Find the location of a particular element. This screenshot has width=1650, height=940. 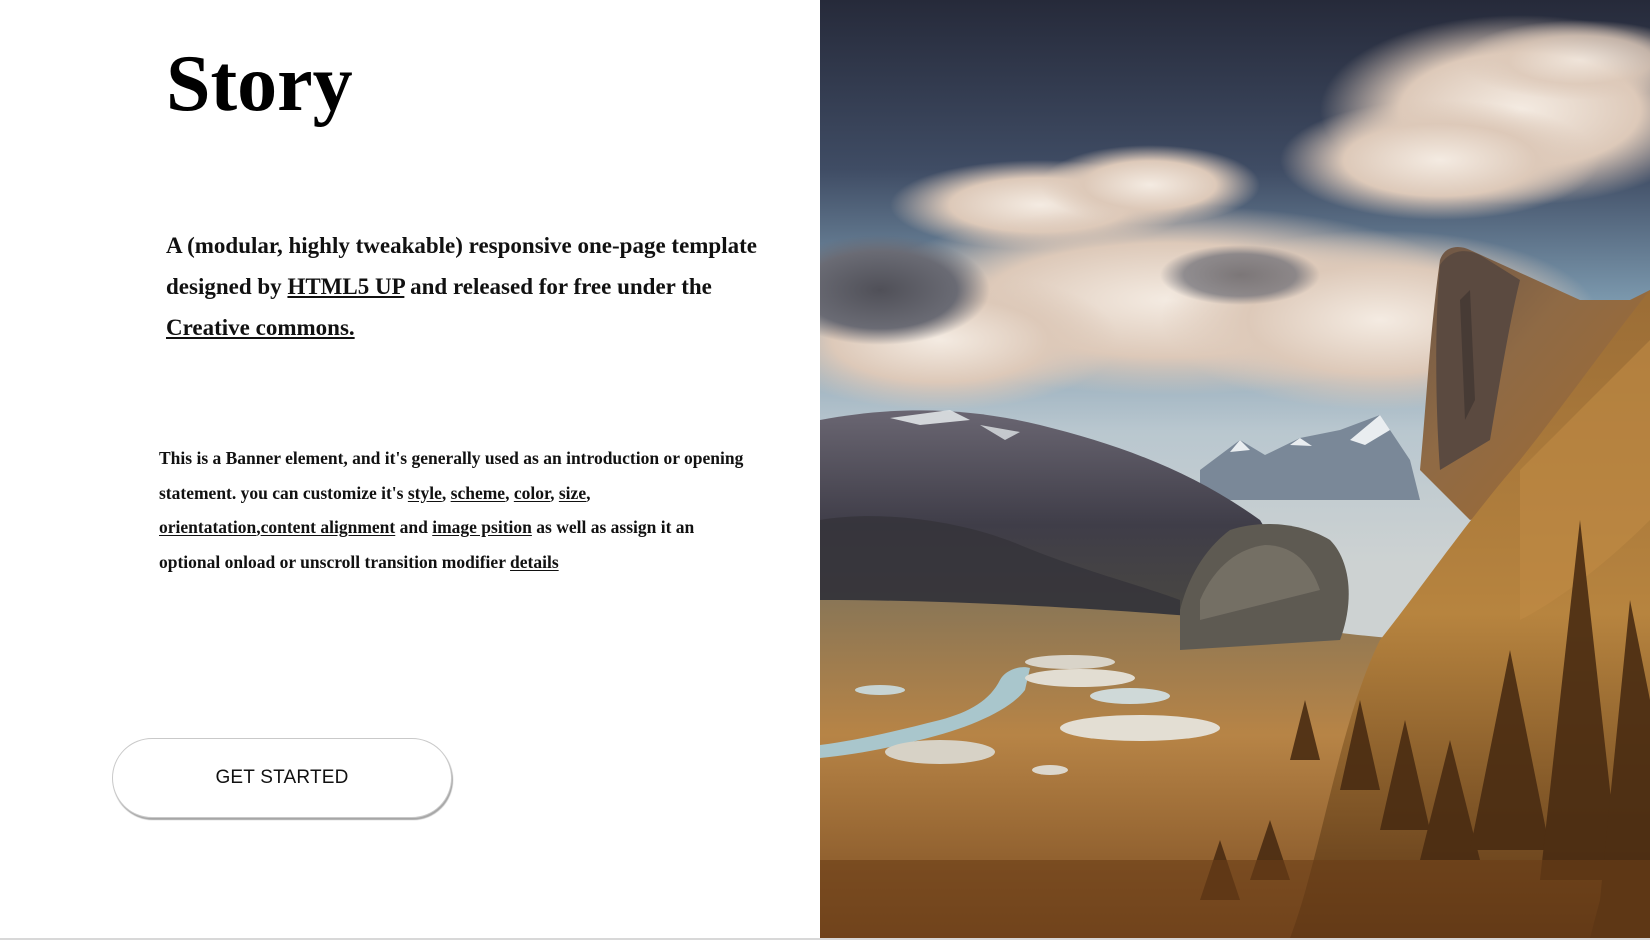

page-title: Story is located at coordinates (259, 84).